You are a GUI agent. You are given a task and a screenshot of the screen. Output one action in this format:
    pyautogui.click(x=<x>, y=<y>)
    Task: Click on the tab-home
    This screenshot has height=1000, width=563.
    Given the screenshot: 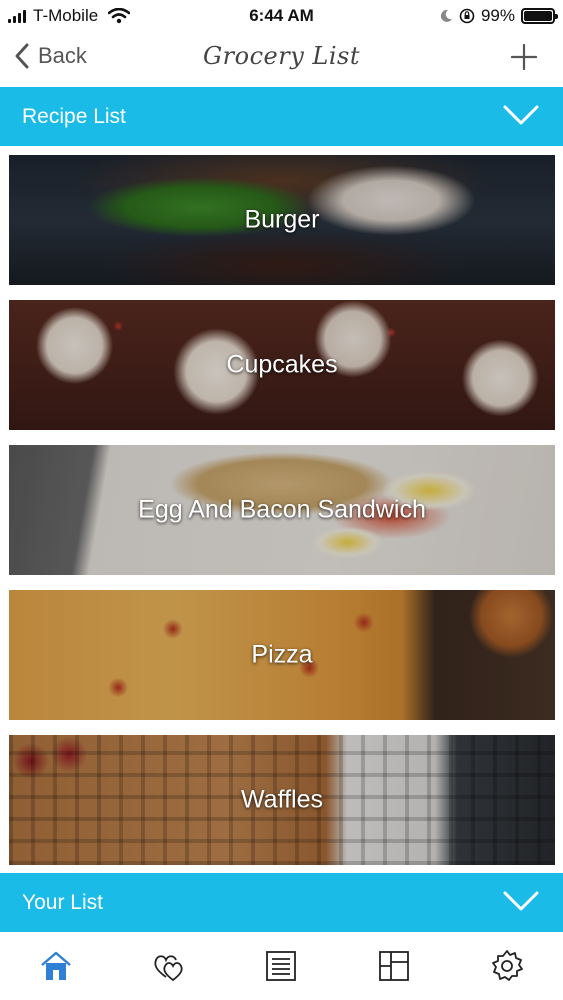 What is the action you would take?
    pyautogui.click(x=56, y=966)
    